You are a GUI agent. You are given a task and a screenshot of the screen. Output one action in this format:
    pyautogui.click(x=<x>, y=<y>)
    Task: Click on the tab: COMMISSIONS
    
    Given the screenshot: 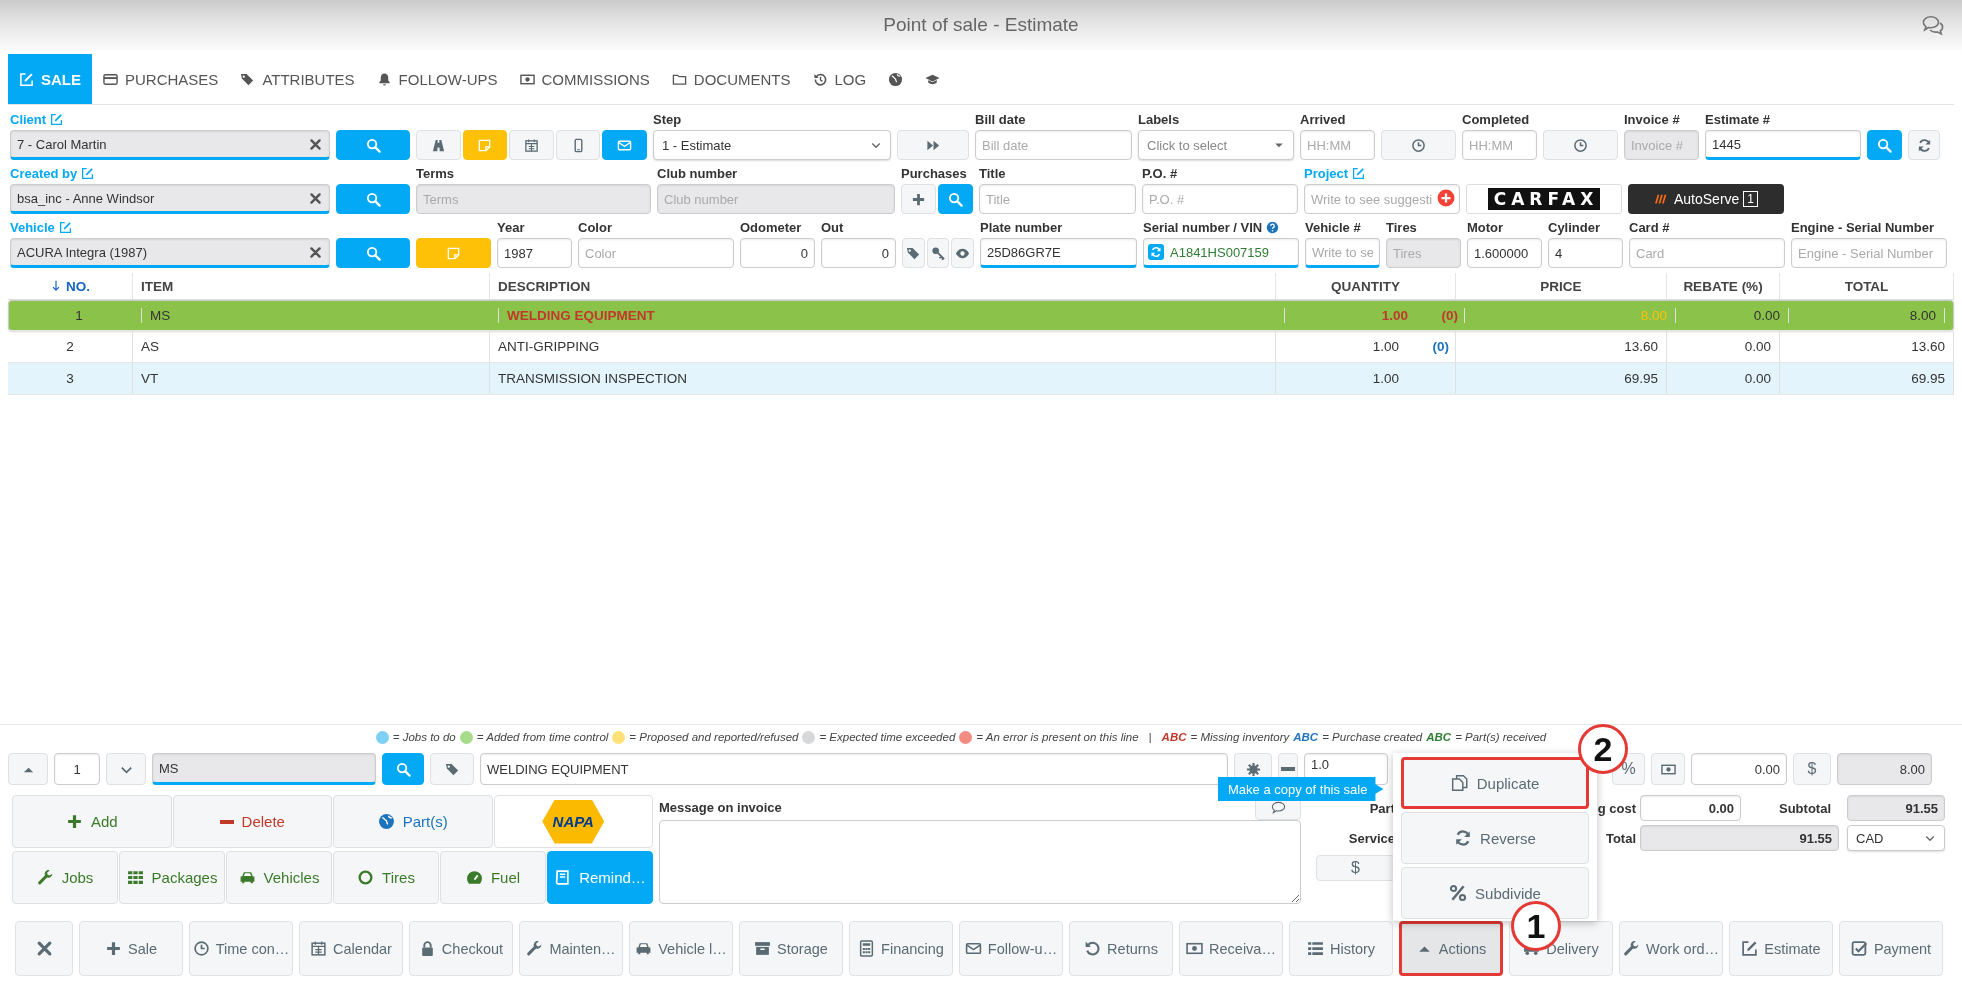 What is the action you would take?
    pyautogui.click(x=584, y=79)
    